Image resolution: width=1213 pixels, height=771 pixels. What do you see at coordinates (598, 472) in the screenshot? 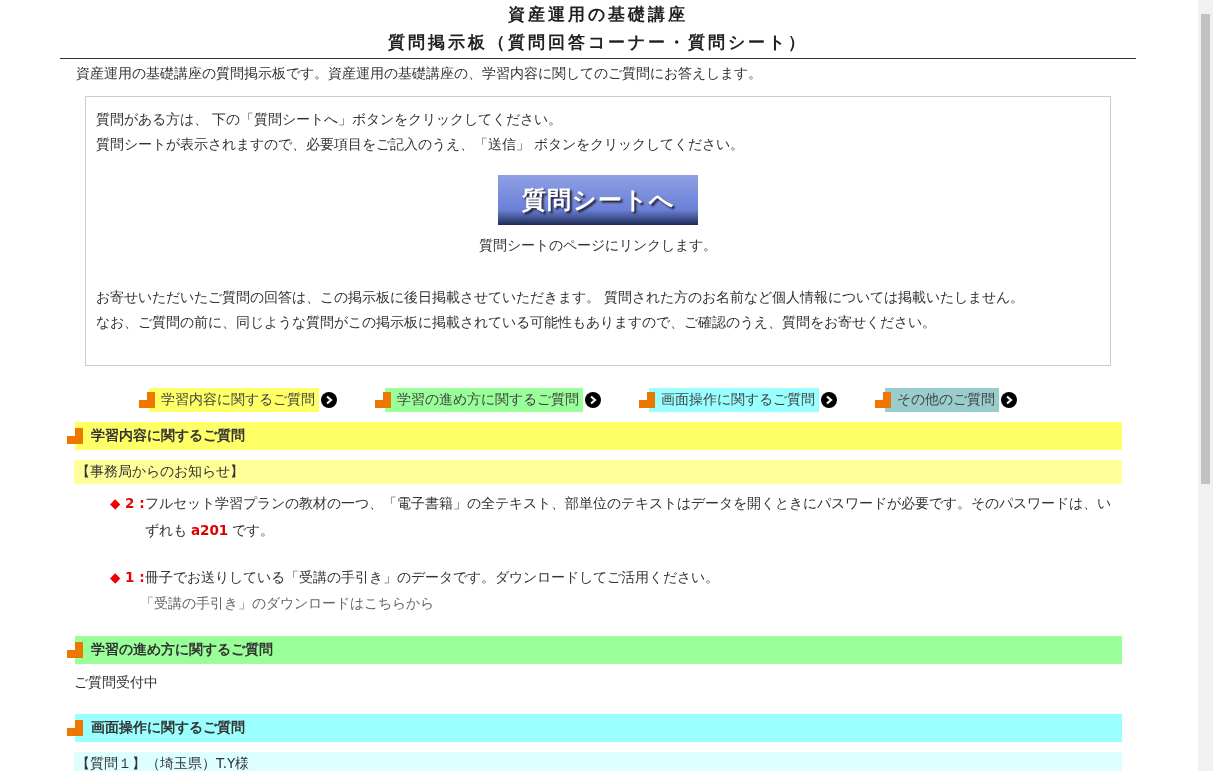
I see `sub-heading: 【事務局からのお知らせ】` at bounding box center [598, 472].